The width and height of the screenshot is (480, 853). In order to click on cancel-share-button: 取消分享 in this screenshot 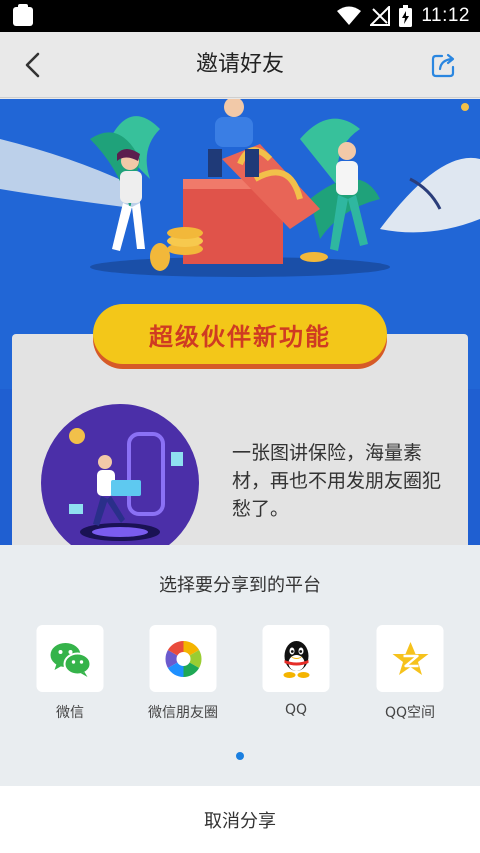, I will do `click(240, 819)`.